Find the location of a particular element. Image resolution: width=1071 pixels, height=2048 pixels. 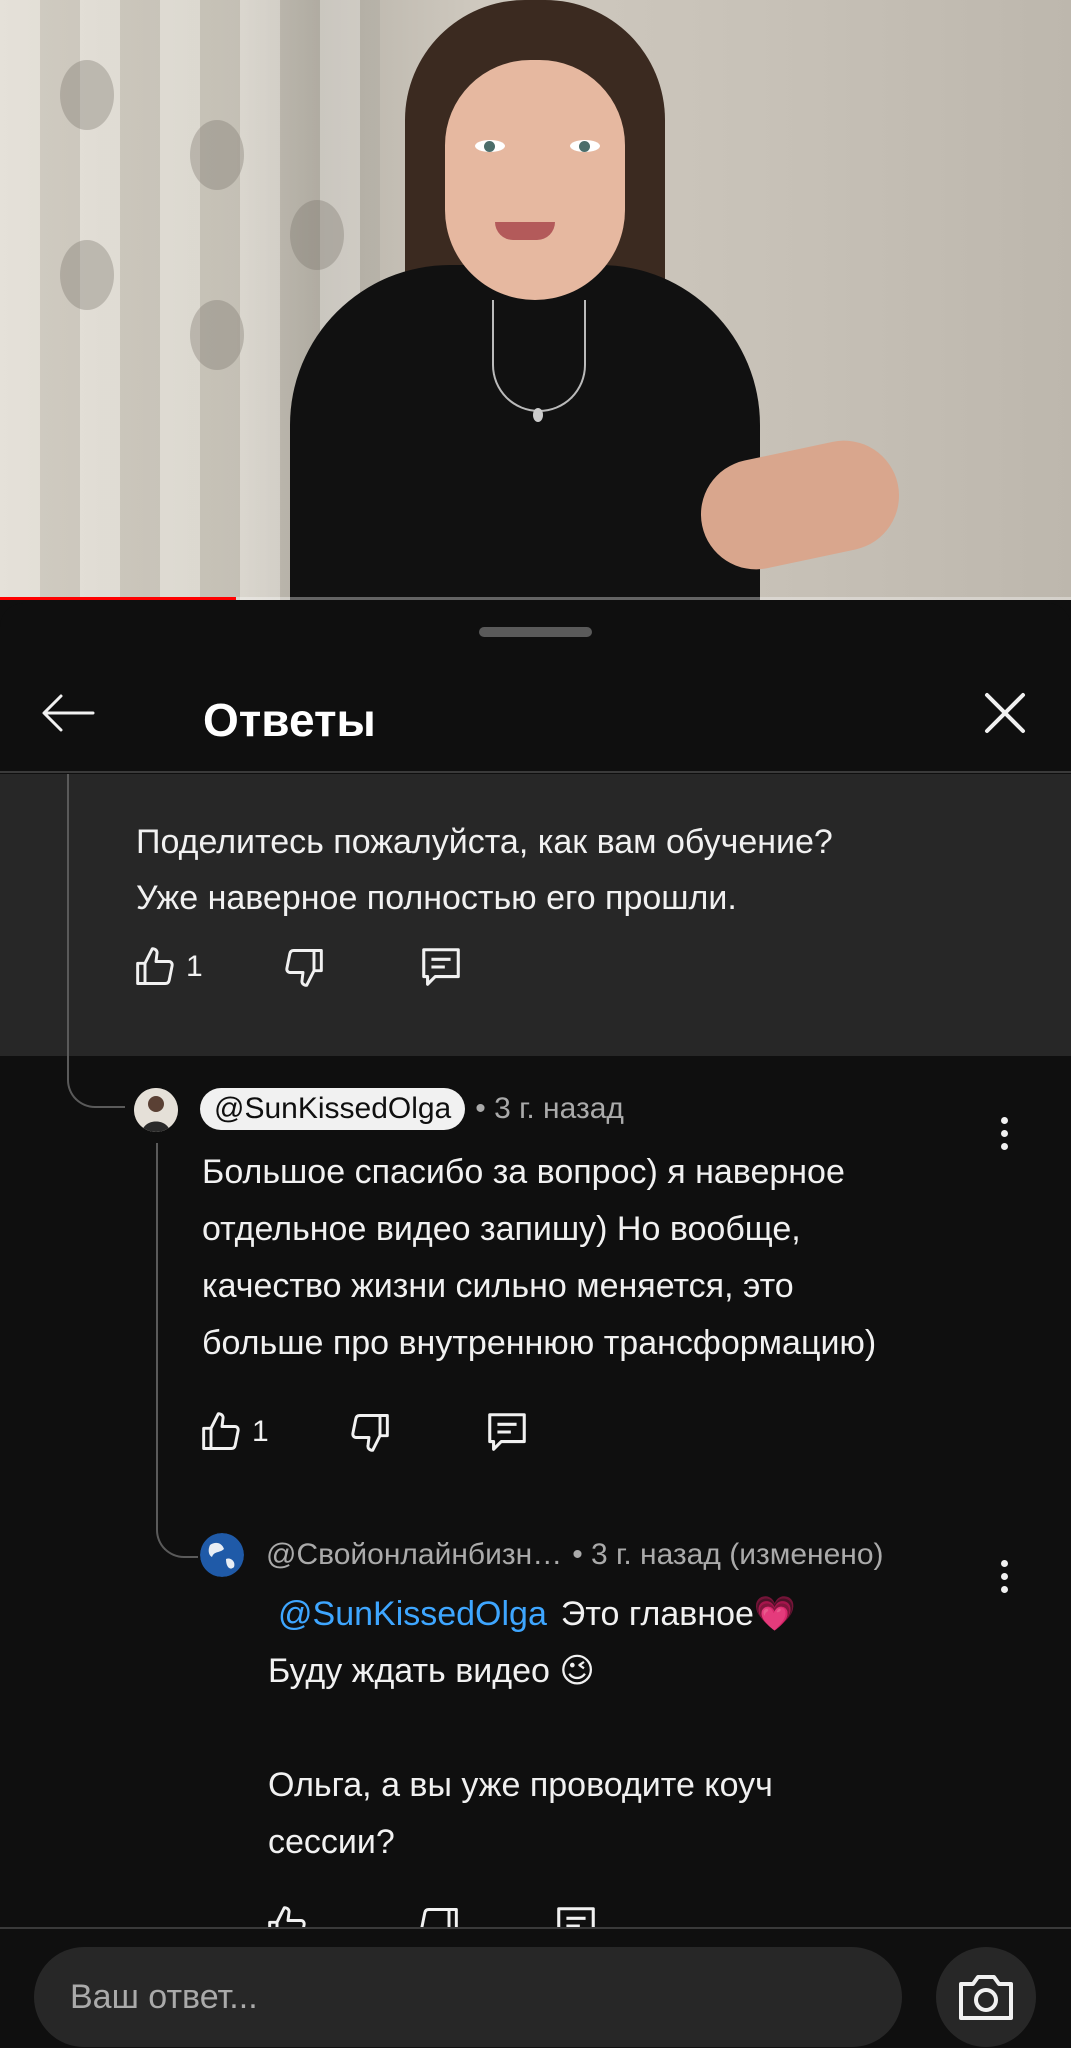

comment-text-line: Поделитесь пожалуйста, как вам обучение? is located at coordinates (484, 842).